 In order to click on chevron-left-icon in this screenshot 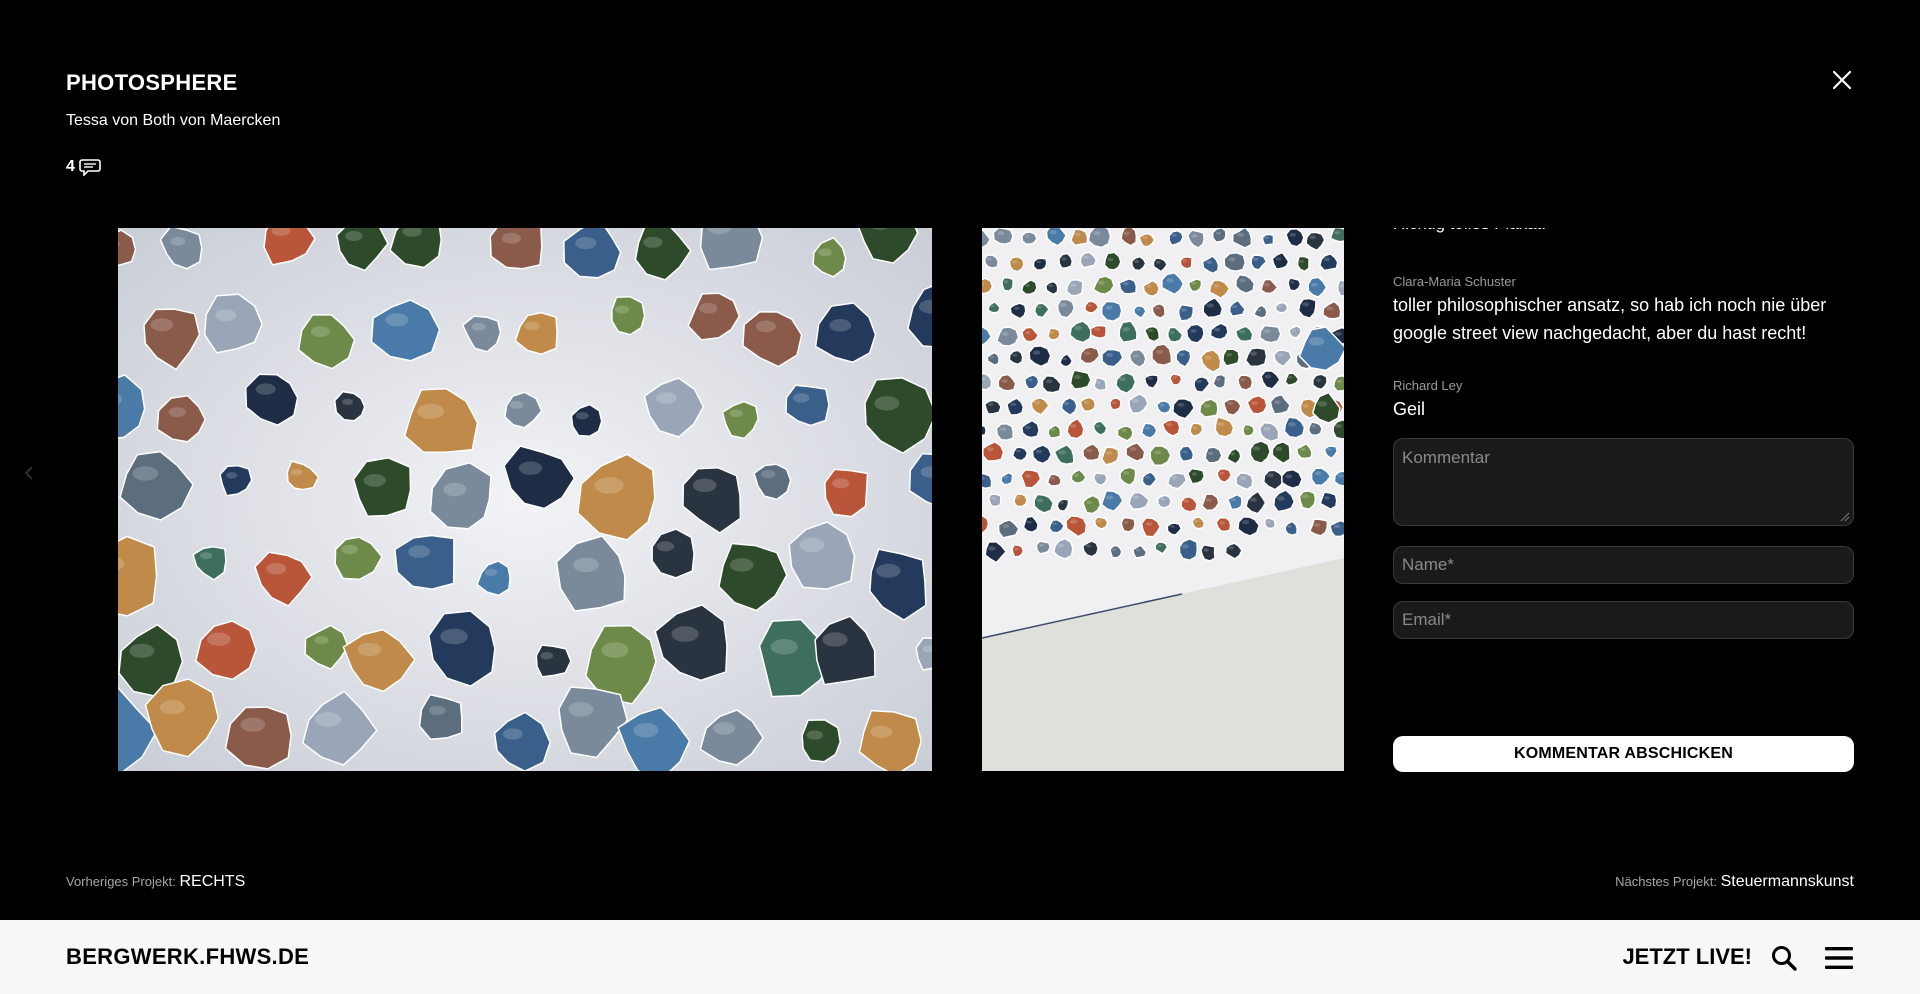, I will do `click(29, 473)`.